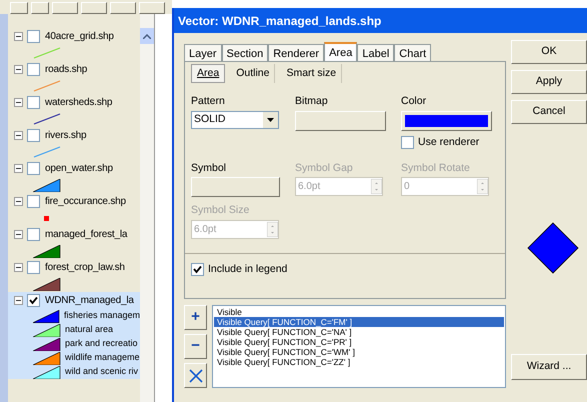  What do you see at coordinates (449, 142) in the screenshot?
I see `checkbox-label: Use renderer` at bounding box center [449, 142].